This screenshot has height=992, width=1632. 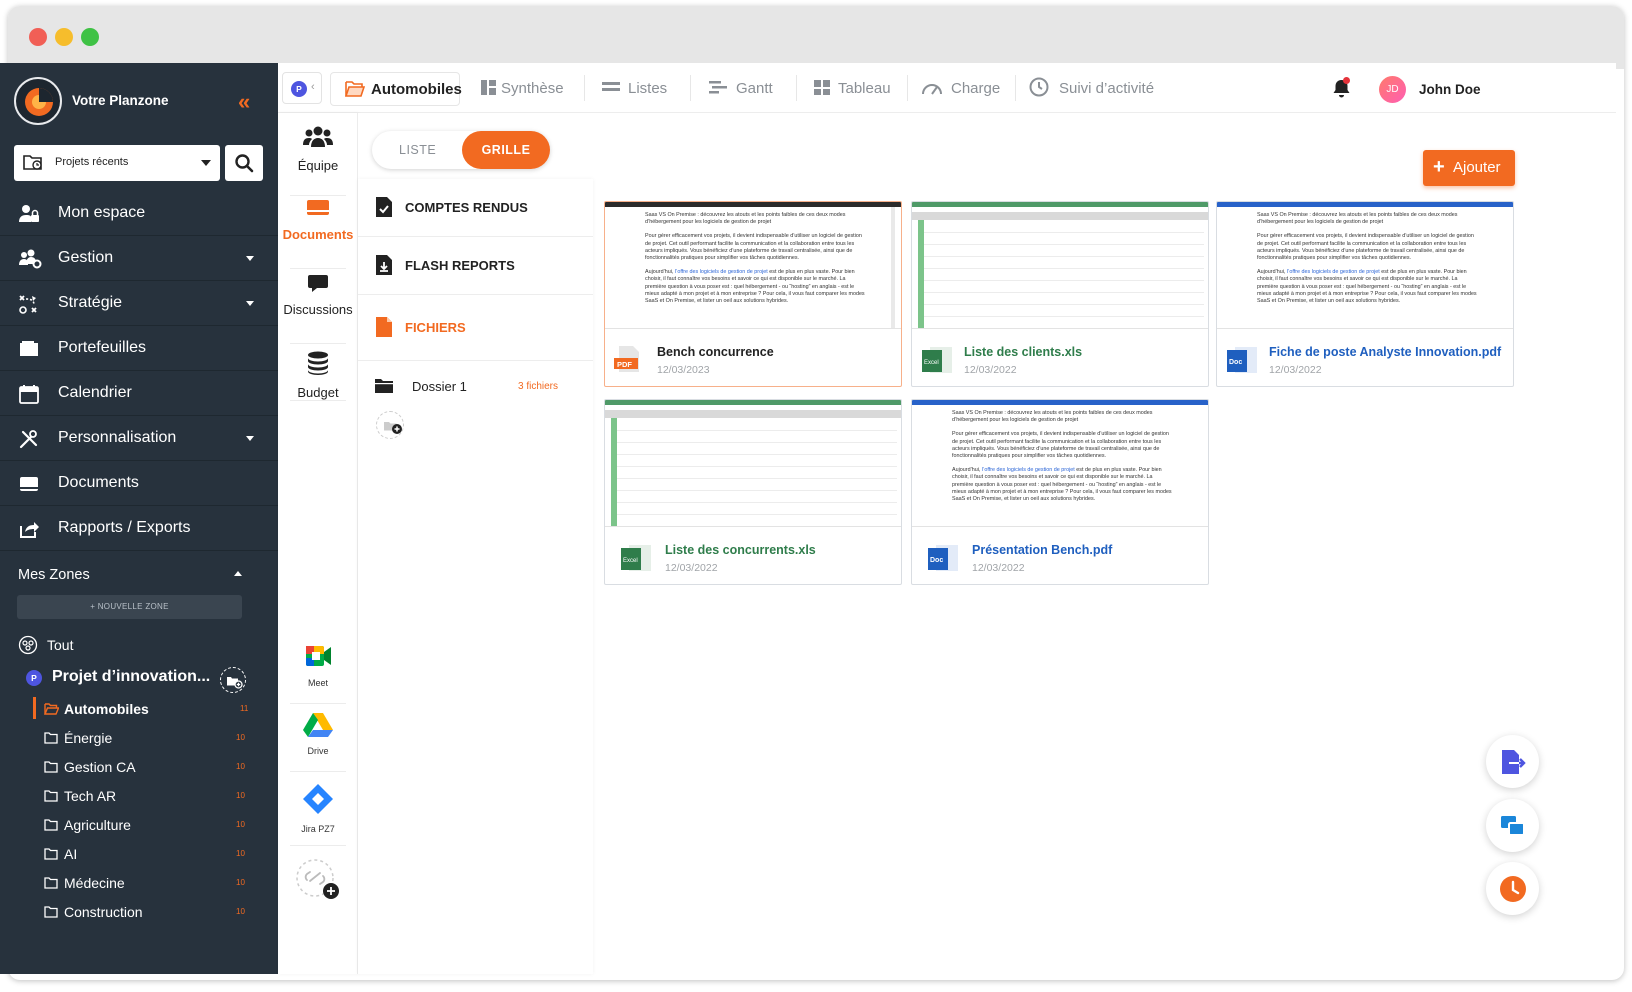 I want to click on tab-listes: Listes, so click(x=639, y=89).